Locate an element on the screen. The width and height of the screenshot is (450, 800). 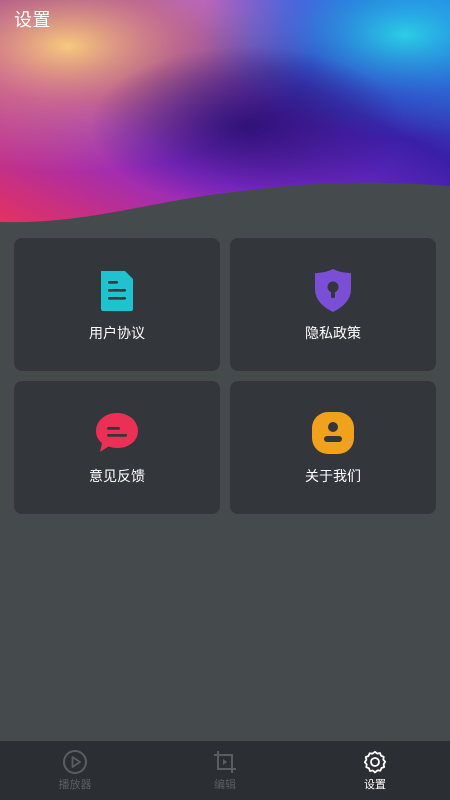
page-title: 设置 is located at coordinates (32, 20).